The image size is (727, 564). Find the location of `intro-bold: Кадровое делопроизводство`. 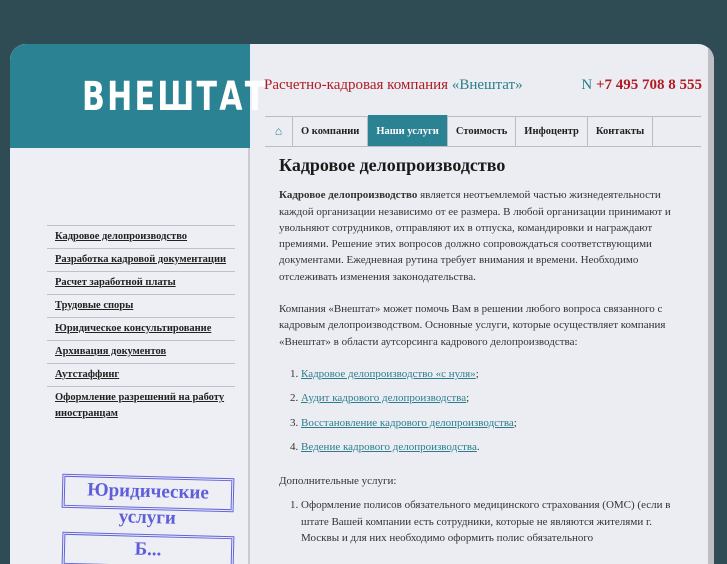

intro-bold: Кадровое делопроизводство is located at coordinates (348, 195).